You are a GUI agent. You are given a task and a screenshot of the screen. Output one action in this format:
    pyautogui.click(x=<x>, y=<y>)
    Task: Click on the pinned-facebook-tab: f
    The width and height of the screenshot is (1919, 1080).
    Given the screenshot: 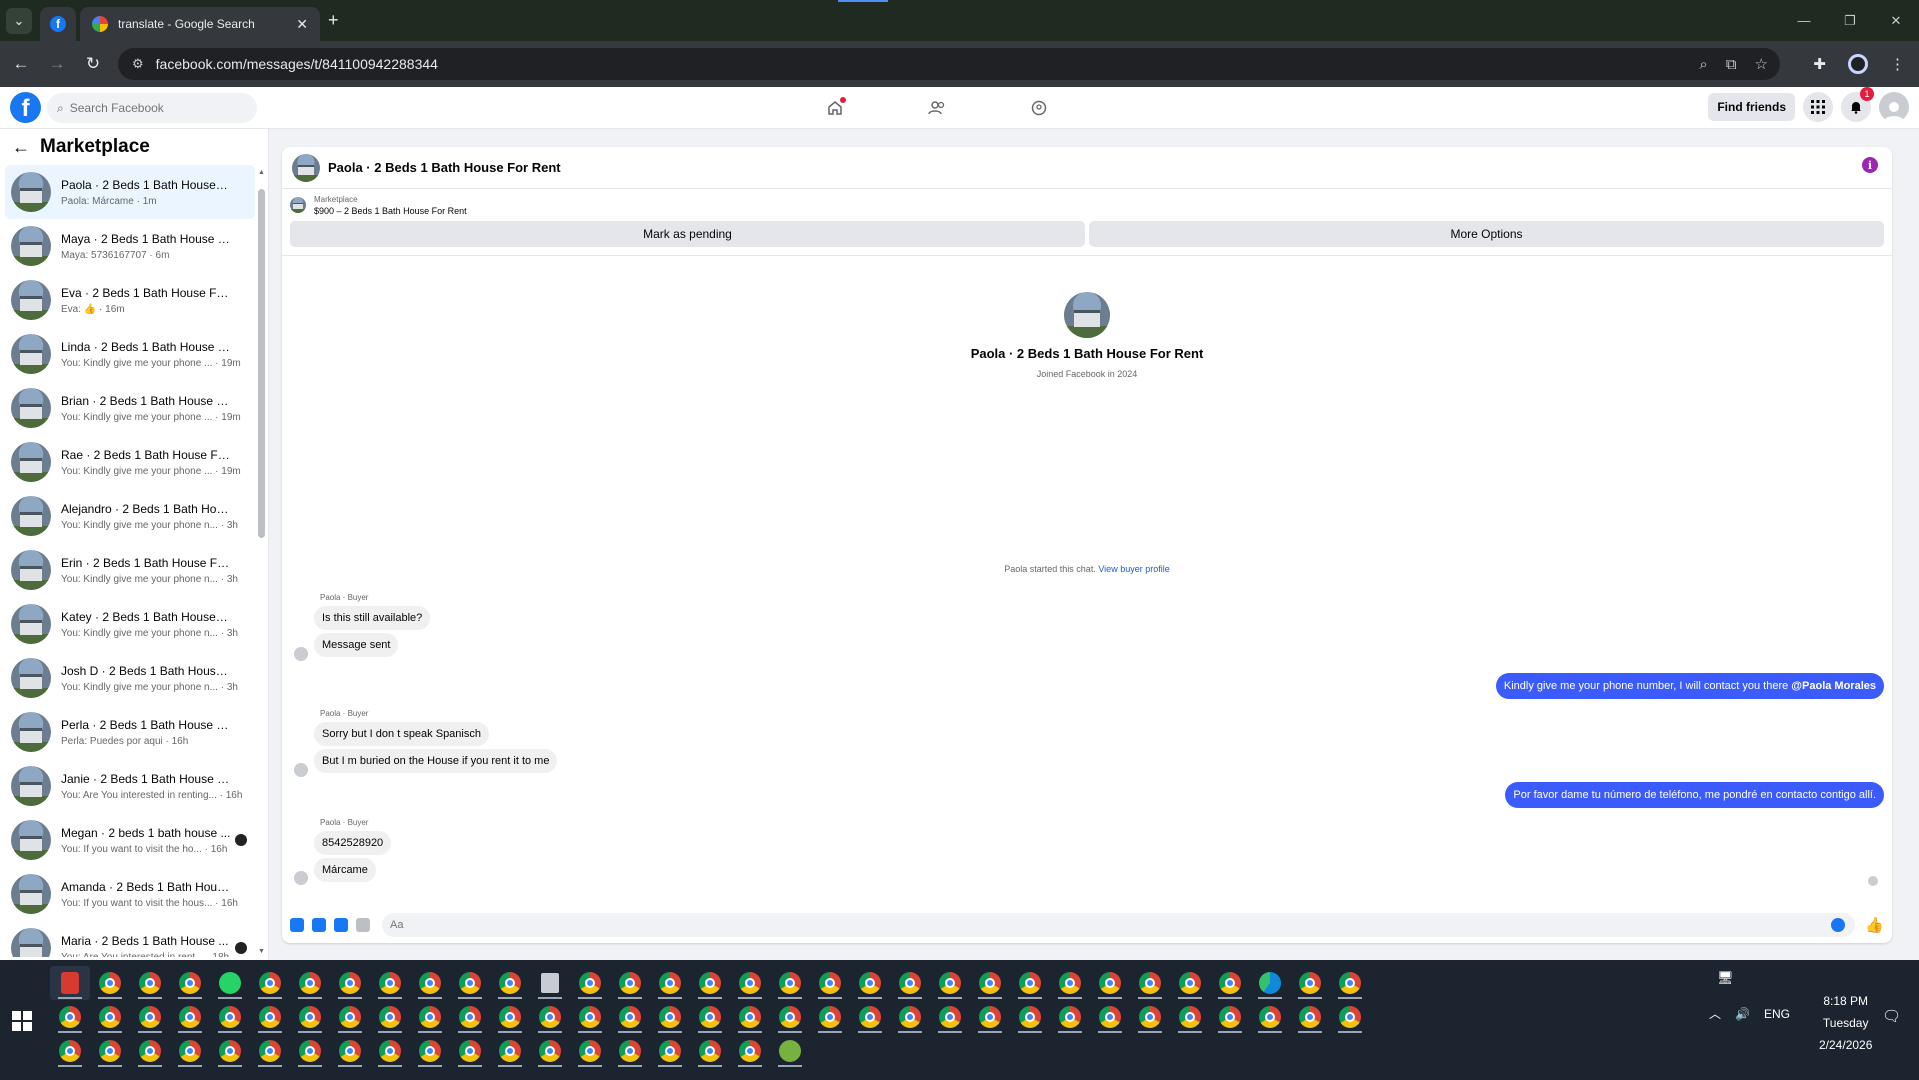 What is the action you would take?
    pyautogui.click(x=58, y=24)
    